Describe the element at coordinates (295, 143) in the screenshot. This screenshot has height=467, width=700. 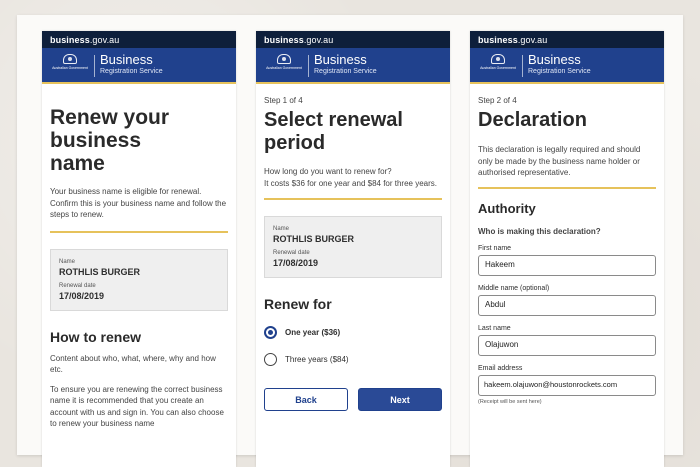
I see `title-line: period` at that location.